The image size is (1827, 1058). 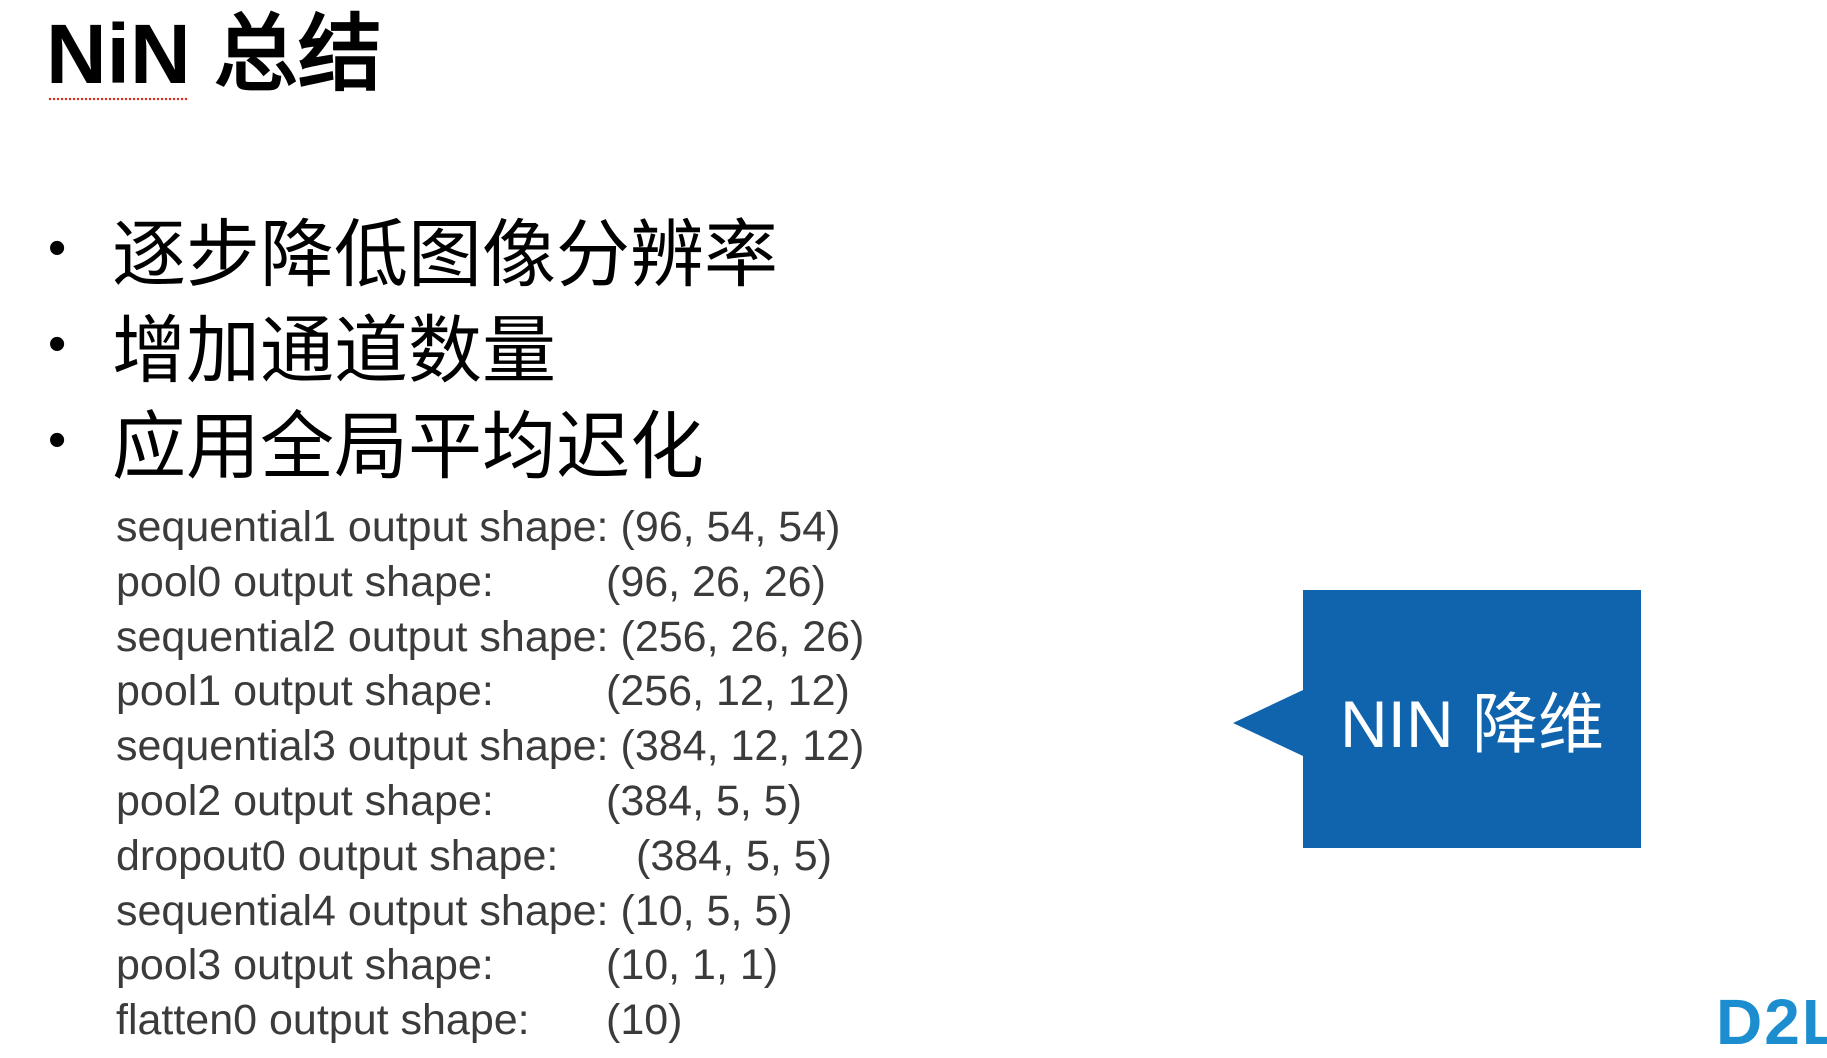 I want to click on shape-label: pool3 output shape:, so click(x=305, y=965).